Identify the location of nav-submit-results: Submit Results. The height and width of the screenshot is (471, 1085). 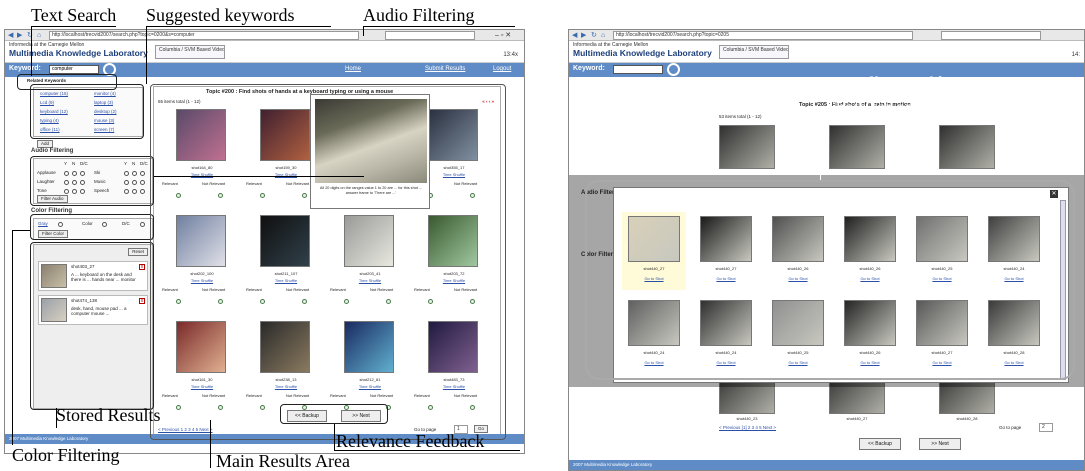
(445, 69).